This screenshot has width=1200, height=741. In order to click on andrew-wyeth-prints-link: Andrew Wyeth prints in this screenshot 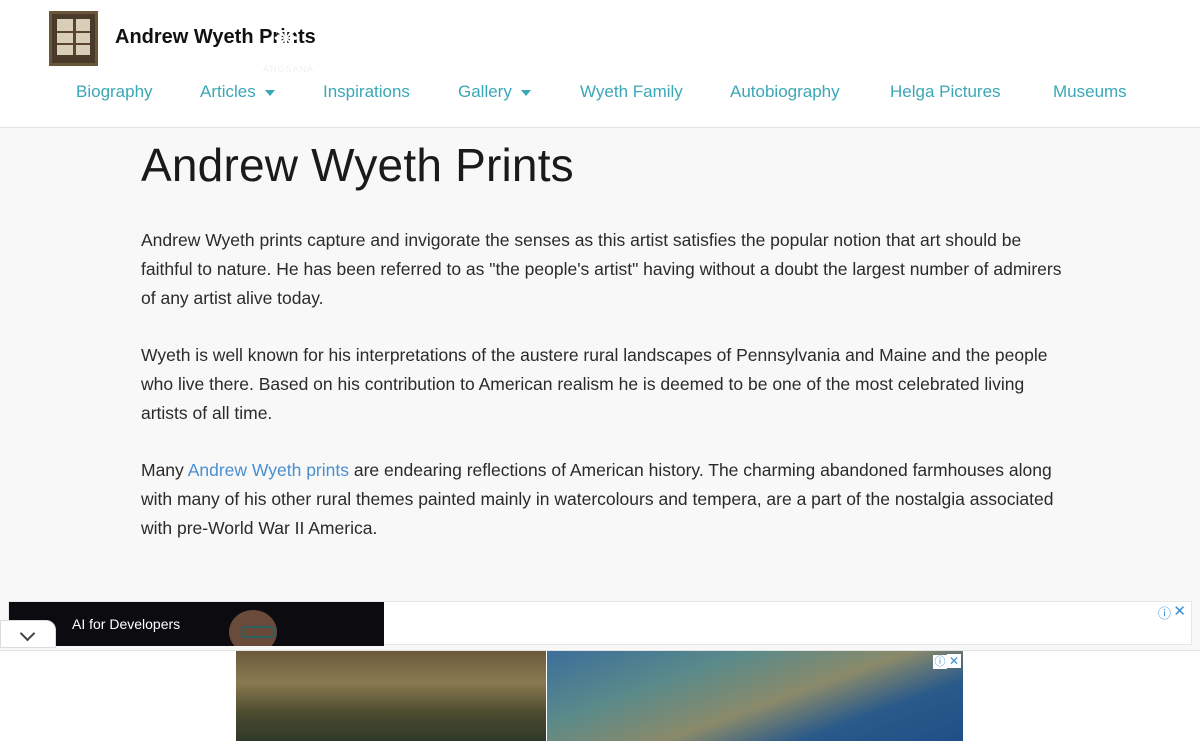, I will do `click(268, 470)`.